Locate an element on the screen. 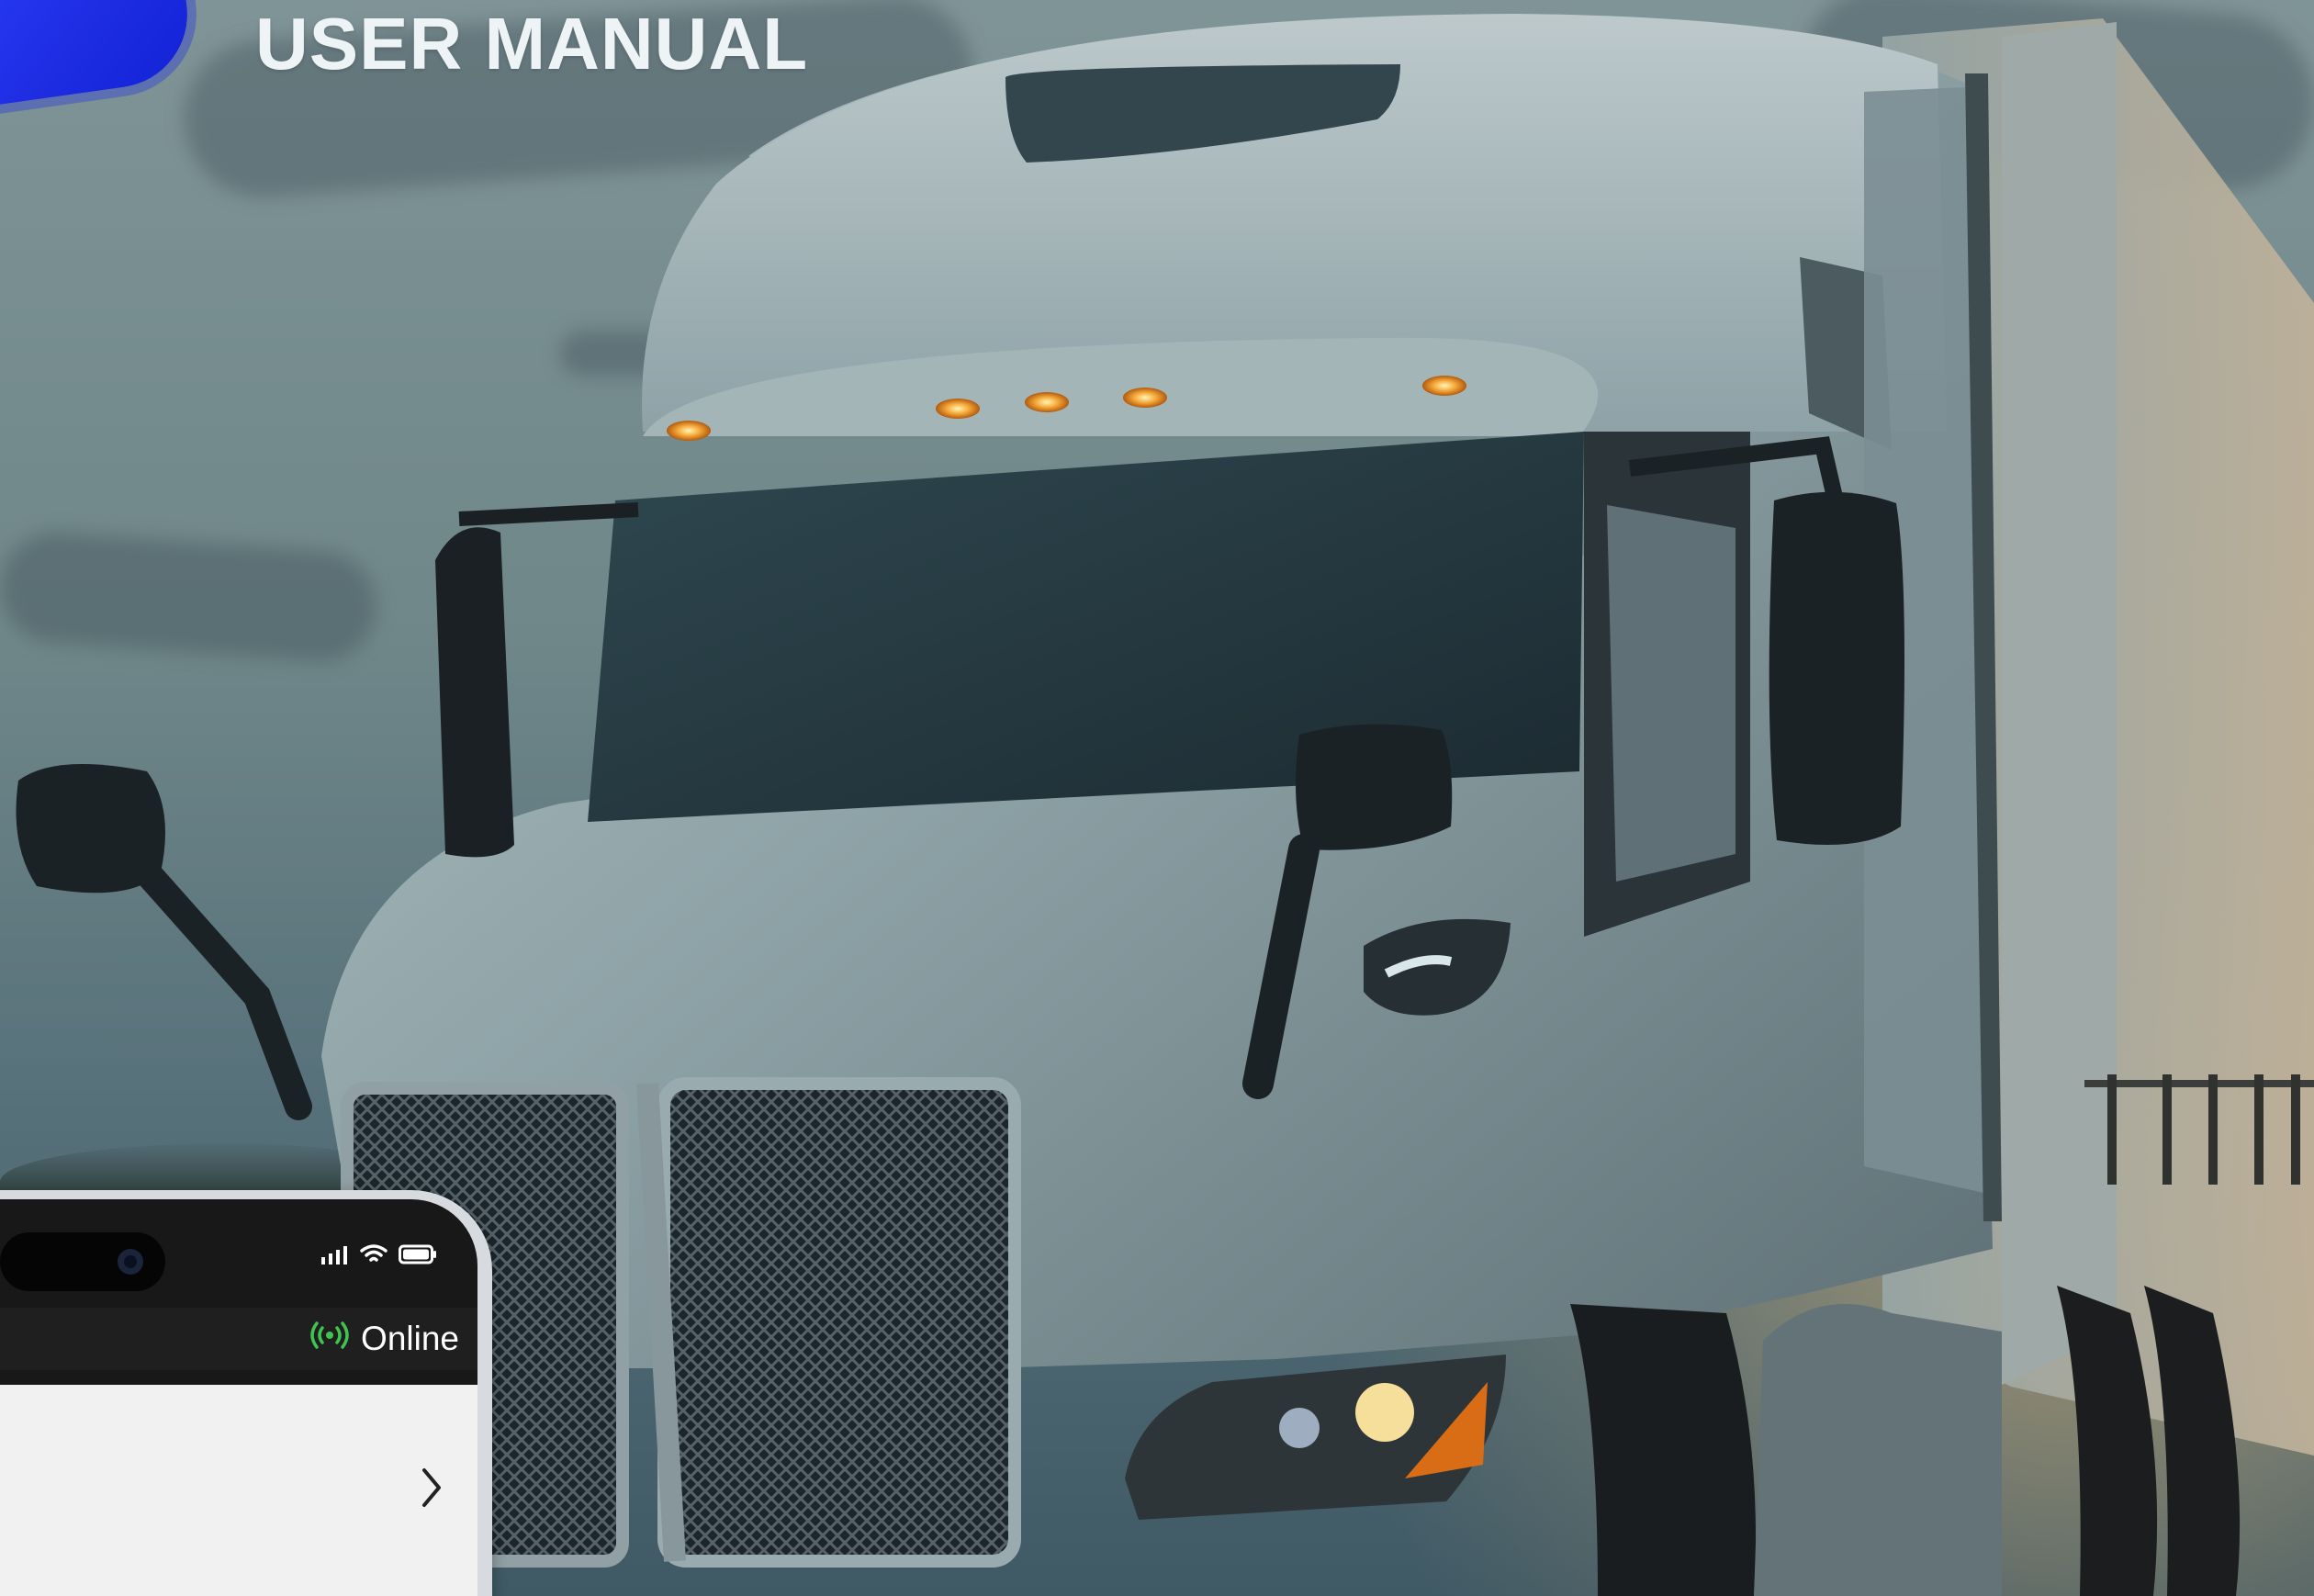 This screenshot has width=2314, height=1596. chevron-right-icon is located at coordinates (431, 1489).